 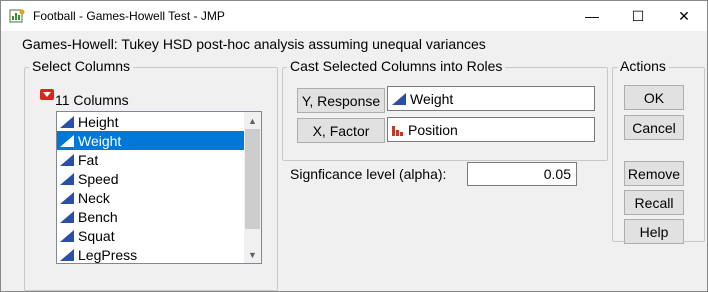 I want to click on column-list-scrollbar: ▲ ▼, so click(x=252, y=187).